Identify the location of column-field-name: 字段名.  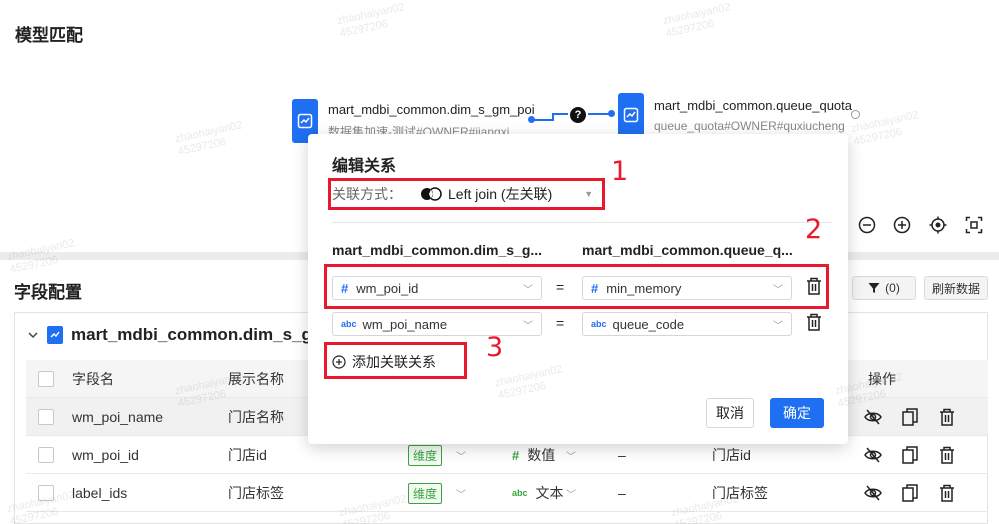
(93, 379).